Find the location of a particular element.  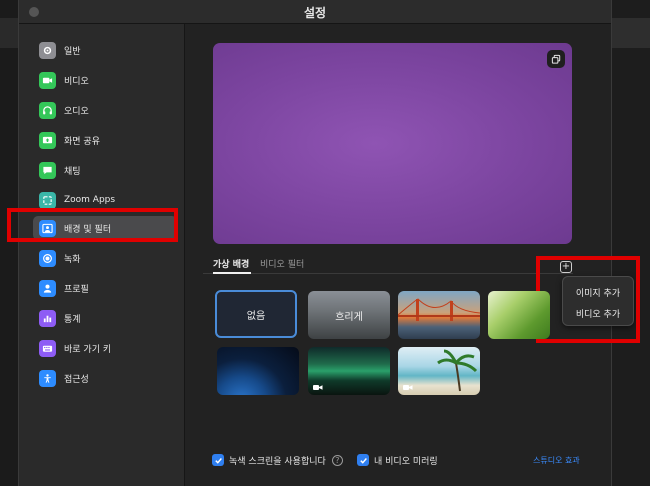

sidebar-item-label: 접근성 is located at coordinates (76, 379).